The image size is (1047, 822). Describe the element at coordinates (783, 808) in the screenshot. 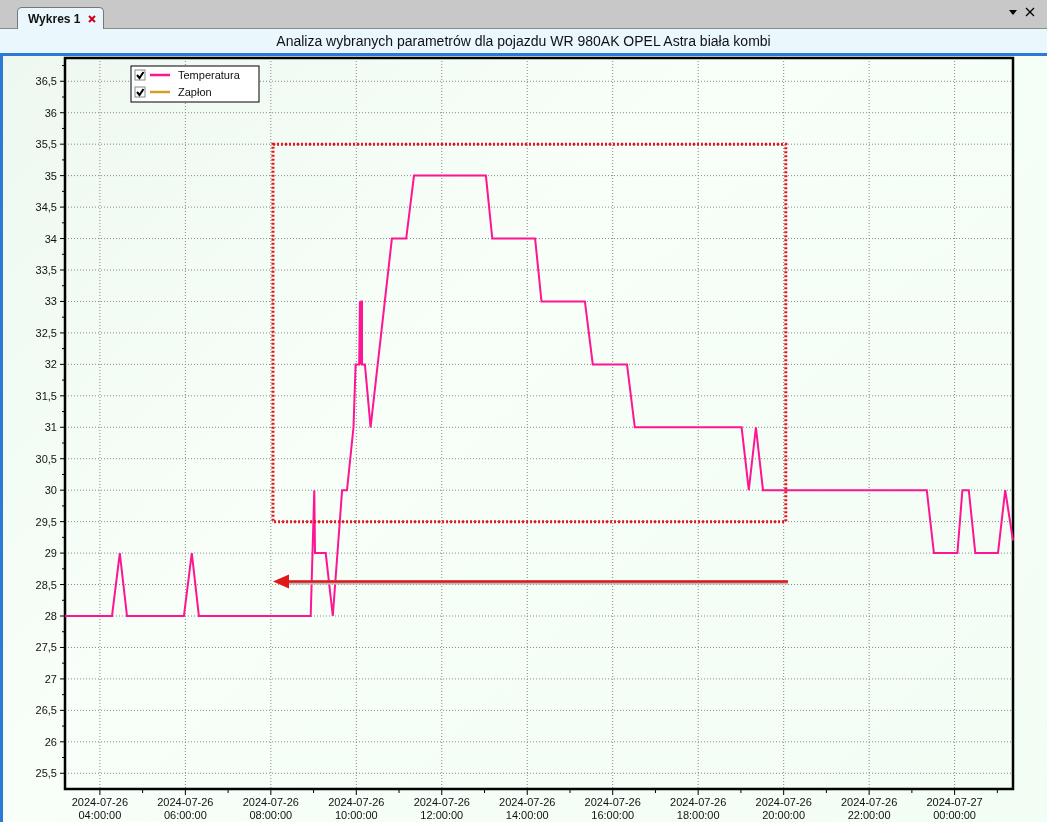

I see `x-tick-label: 2024-07-26 20:00:00` at that location.